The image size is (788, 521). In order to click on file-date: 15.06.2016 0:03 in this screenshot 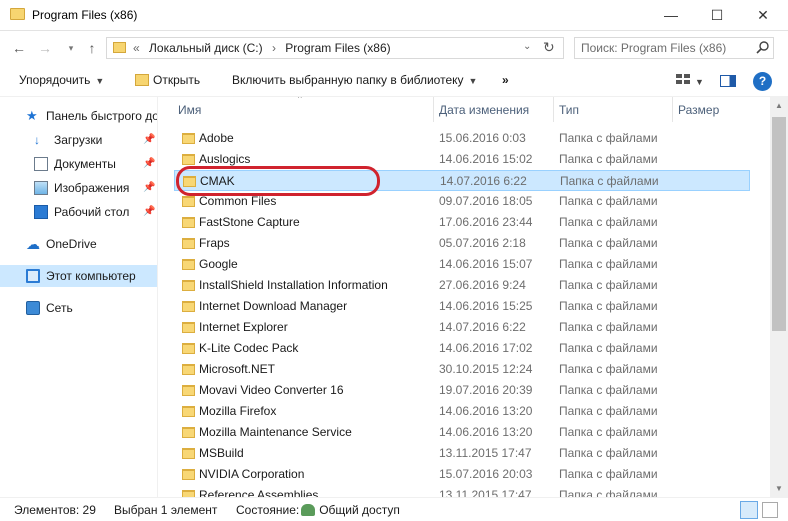, I will do `click(482, 138)`.